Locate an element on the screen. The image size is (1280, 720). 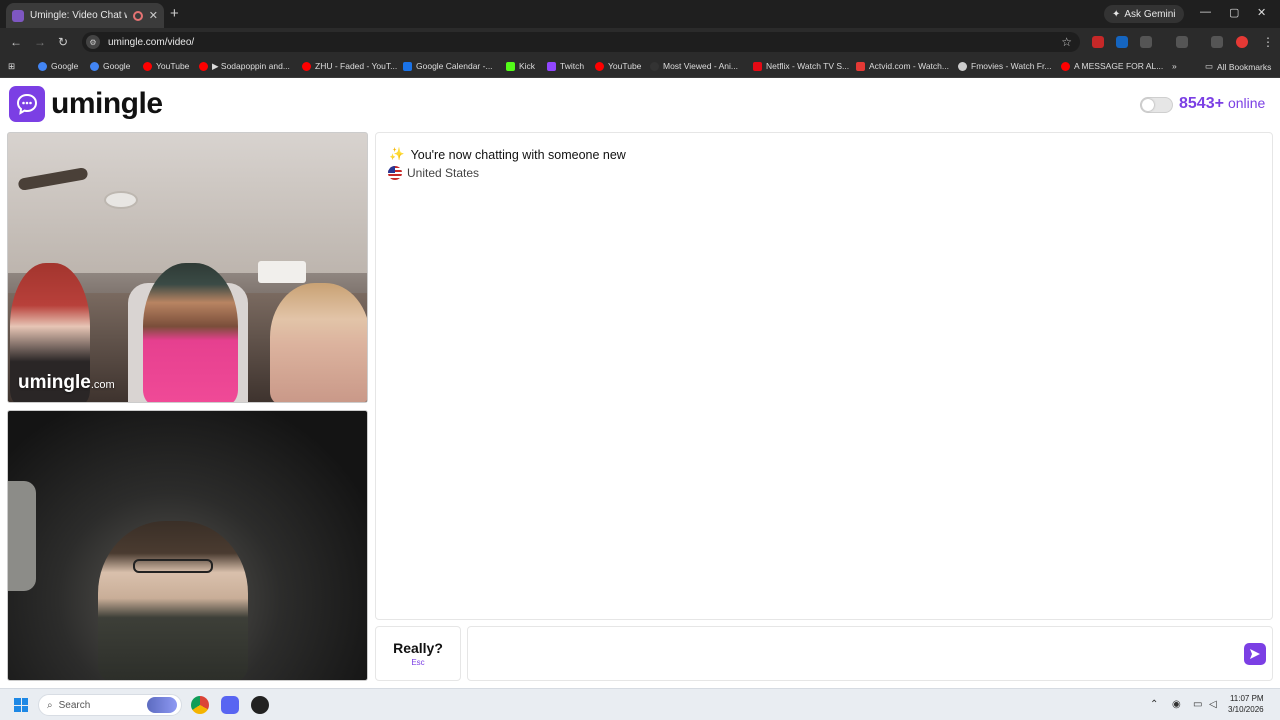
message-box is located at coordinates (870, 653).